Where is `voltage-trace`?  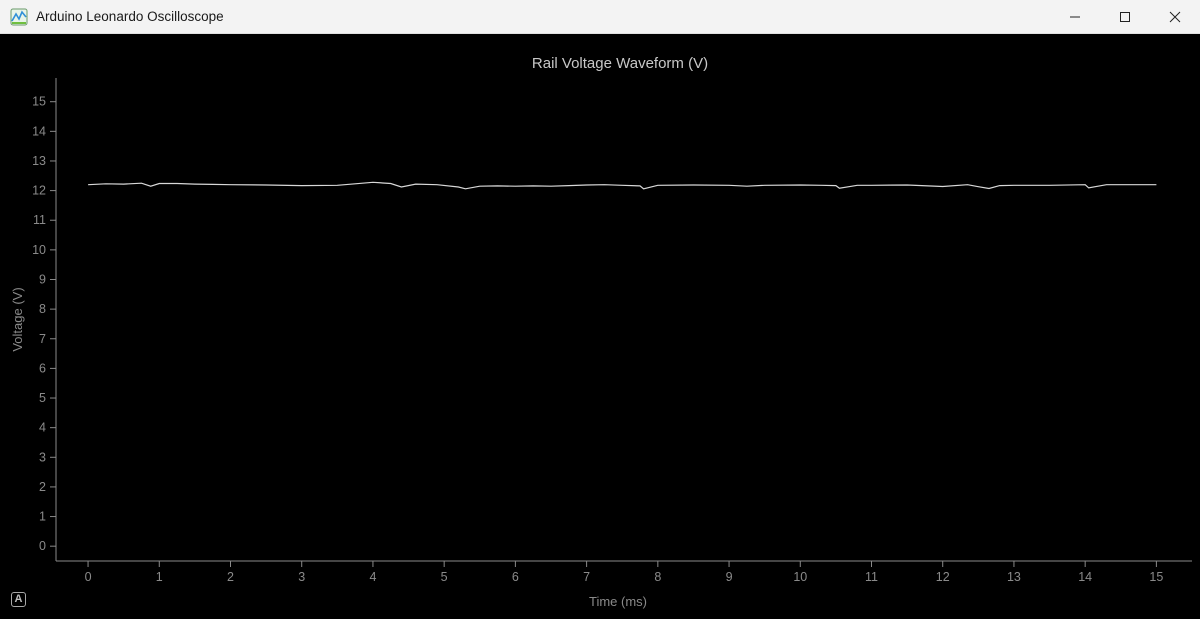 voltage-trace is located at coordinates (622, 185).